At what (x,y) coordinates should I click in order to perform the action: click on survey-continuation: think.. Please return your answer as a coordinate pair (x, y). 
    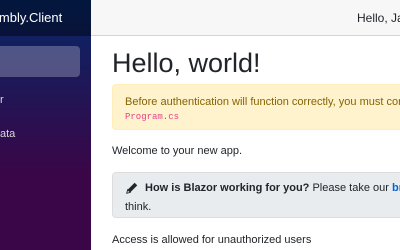
    Looking at the image, I should click on (138, 207).